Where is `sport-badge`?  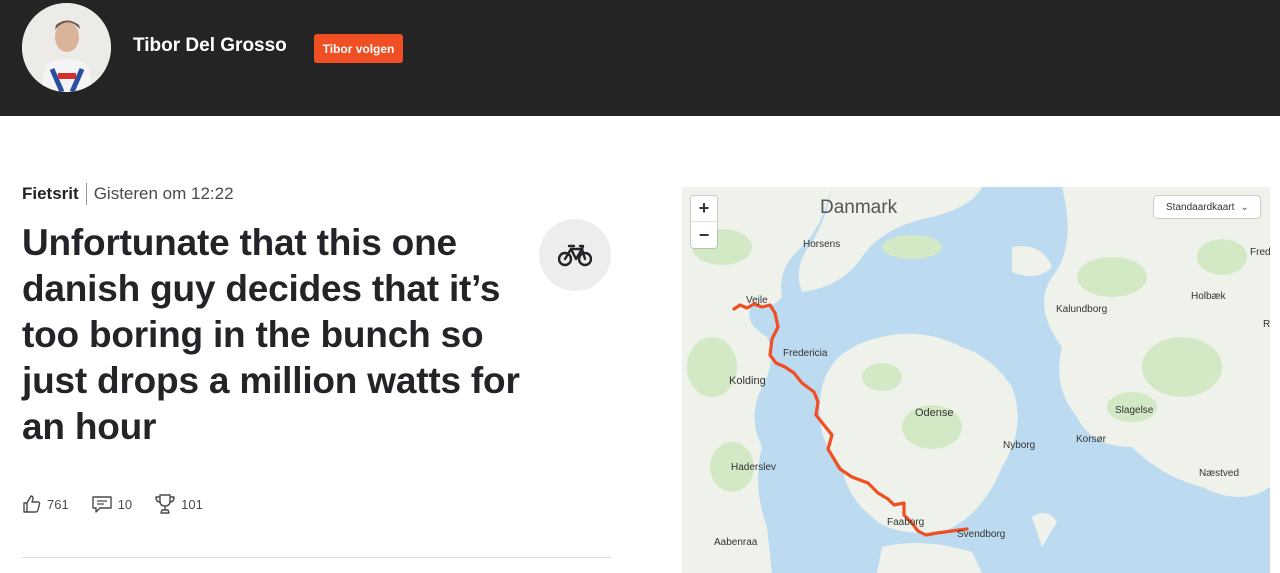
sport-badge is located at coordinates (575, 255).